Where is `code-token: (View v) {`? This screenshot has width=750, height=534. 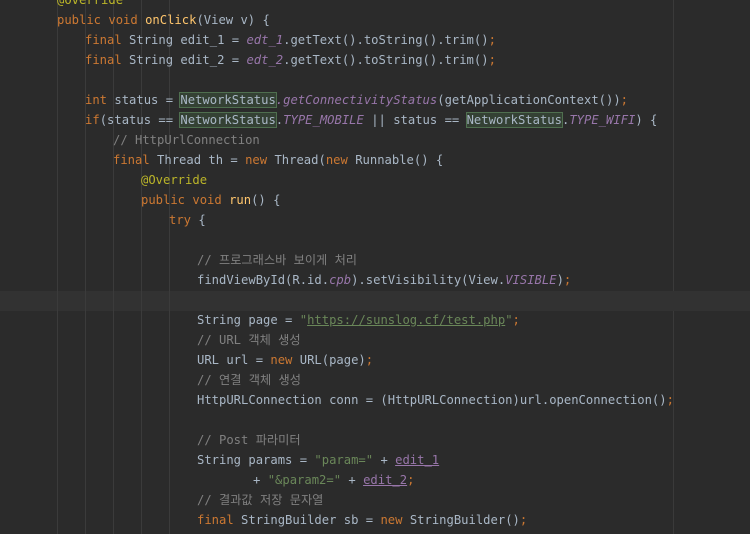 code-token: (View v) { is located at coordinates (233, 20).